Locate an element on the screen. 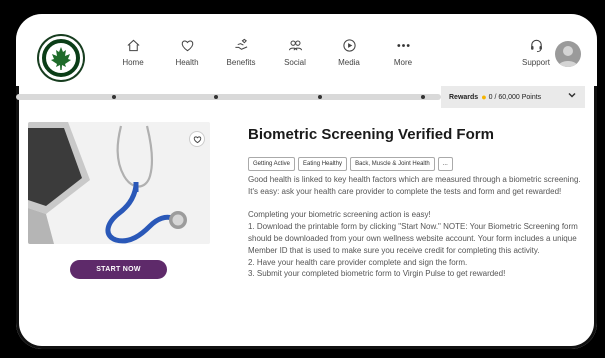 This screenshot has width=605, height=358. nav-item-label: Home is located at coordinates (133, 62).